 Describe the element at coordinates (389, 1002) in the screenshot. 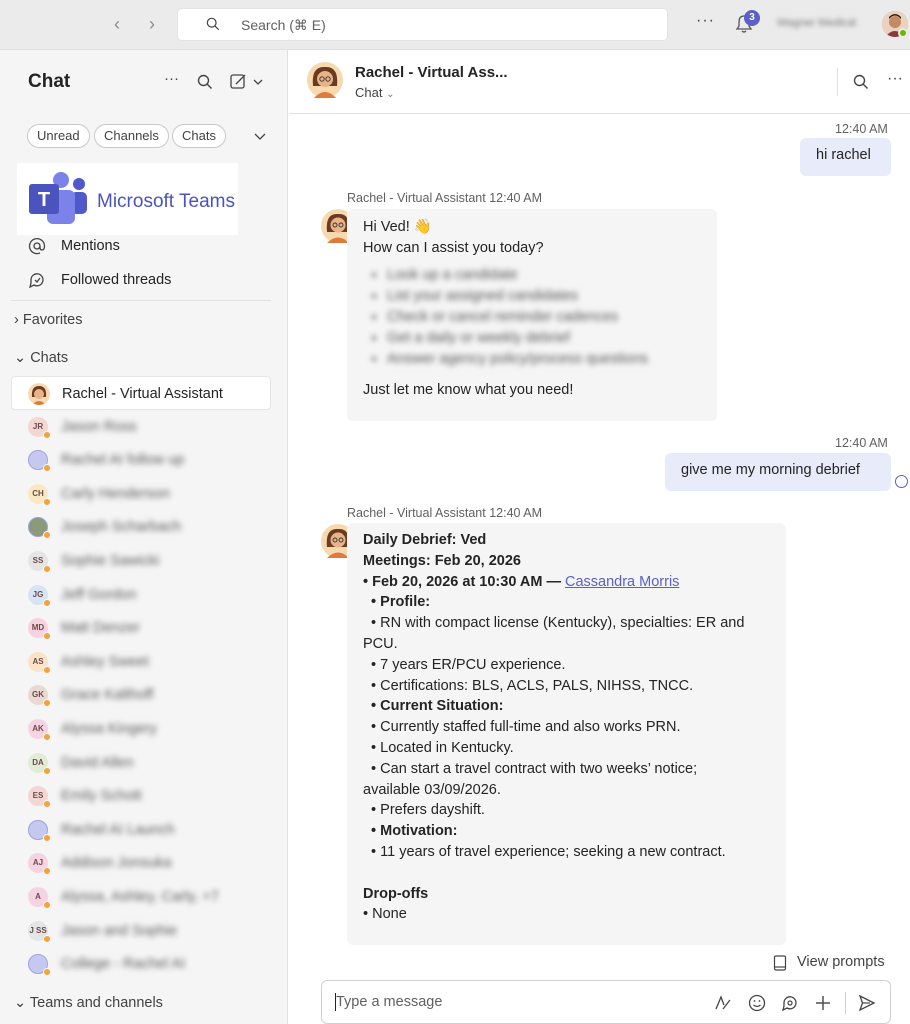

I see `message-input-placeholder: Type a message` at that location.